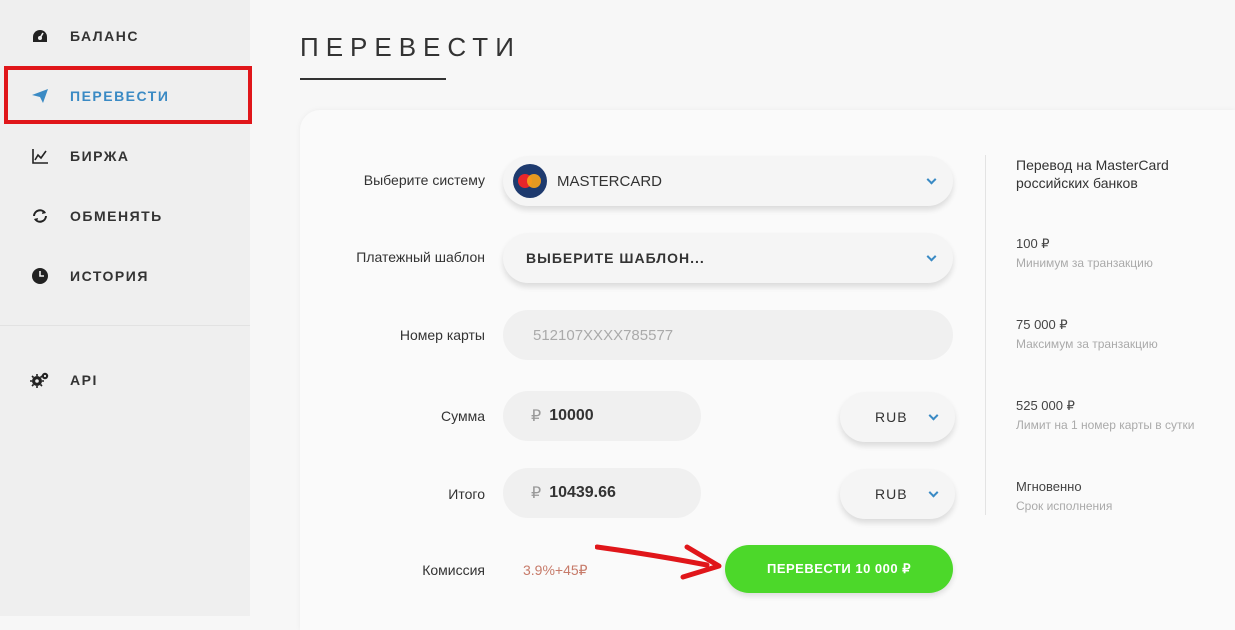 This screenshot has width=1235, height=630. I want to click on total-currency-value: RUB, so click(891, 494).